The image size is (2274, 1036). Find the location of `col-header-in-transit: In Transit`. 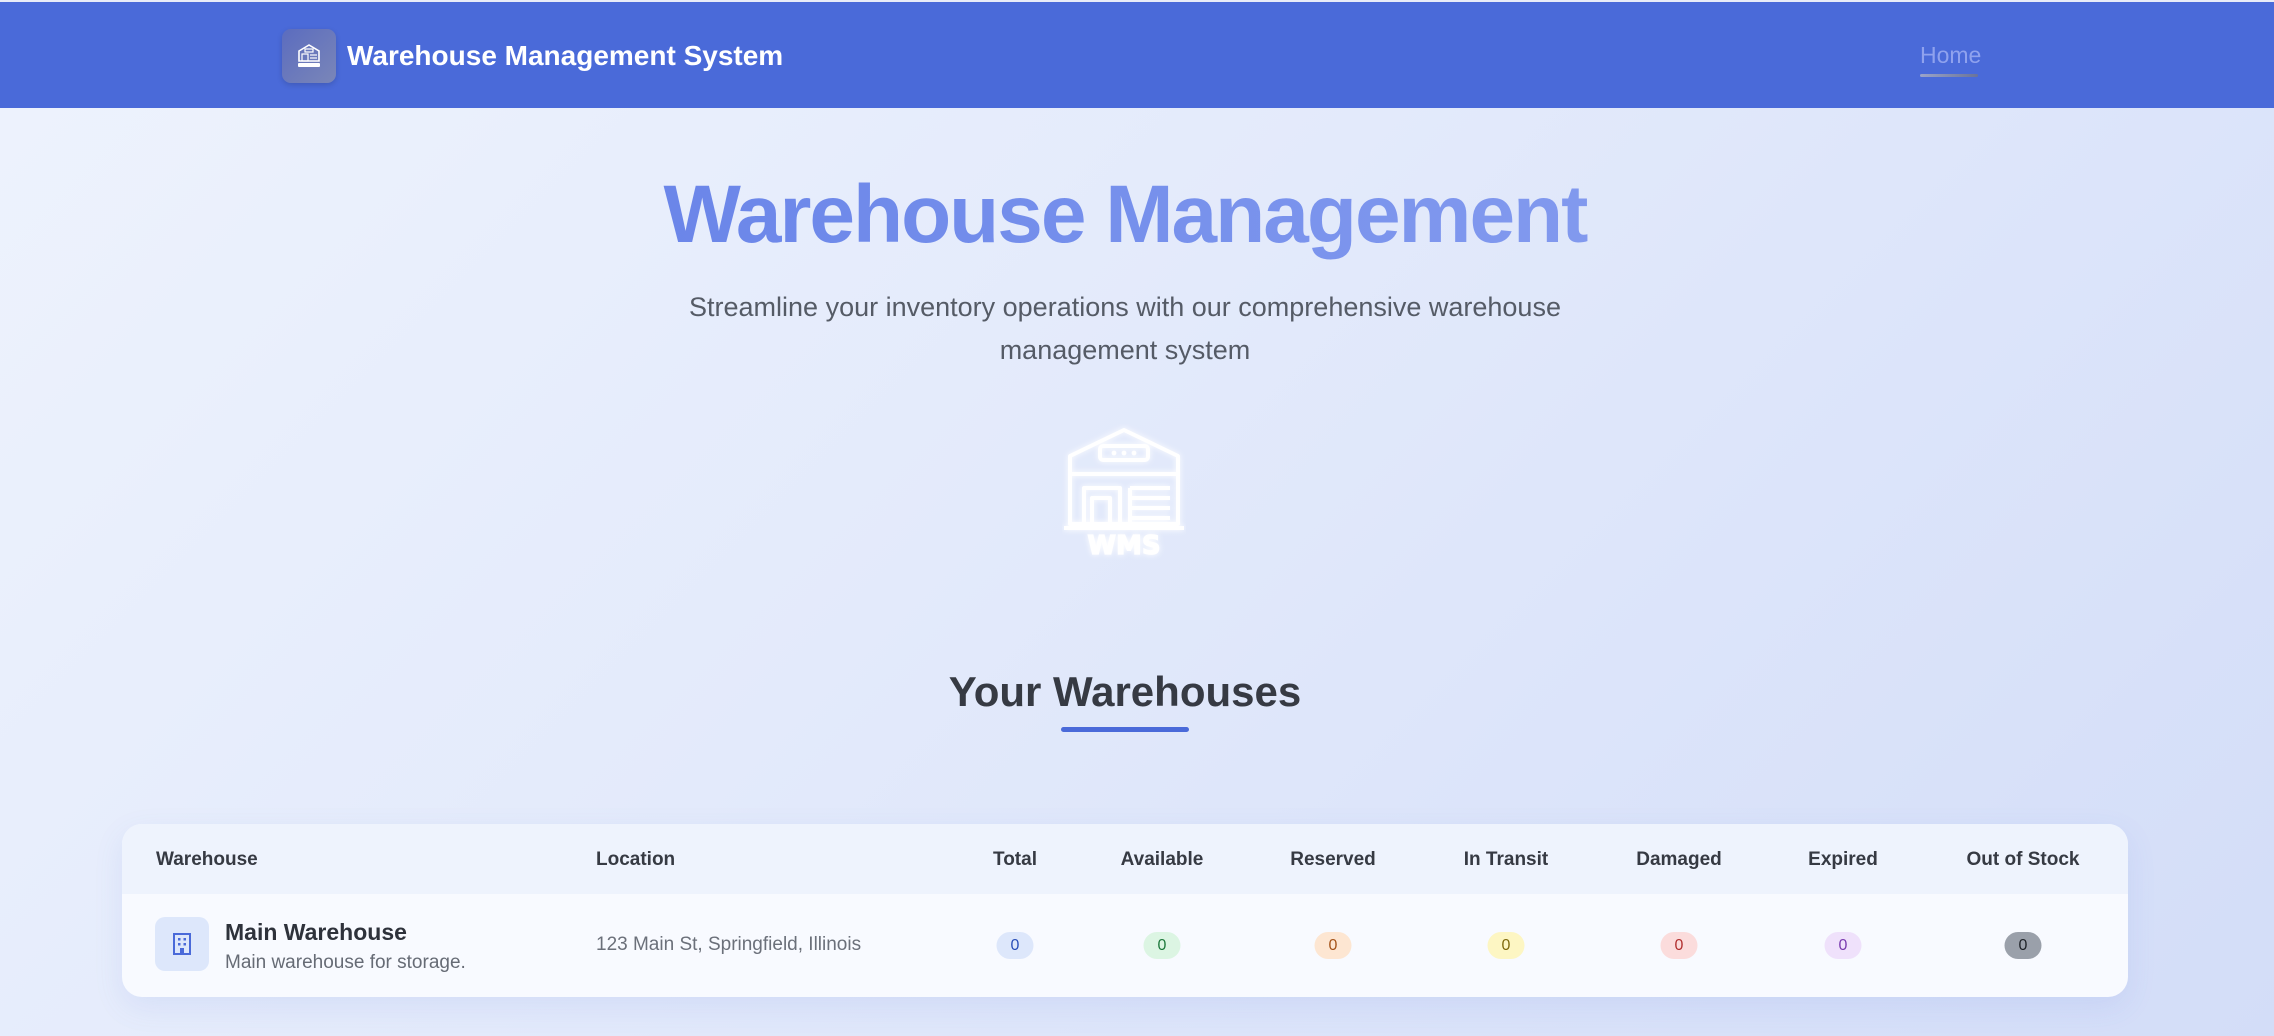

col-header-in-transit: In Transit is located at coordinates (1506, 860).